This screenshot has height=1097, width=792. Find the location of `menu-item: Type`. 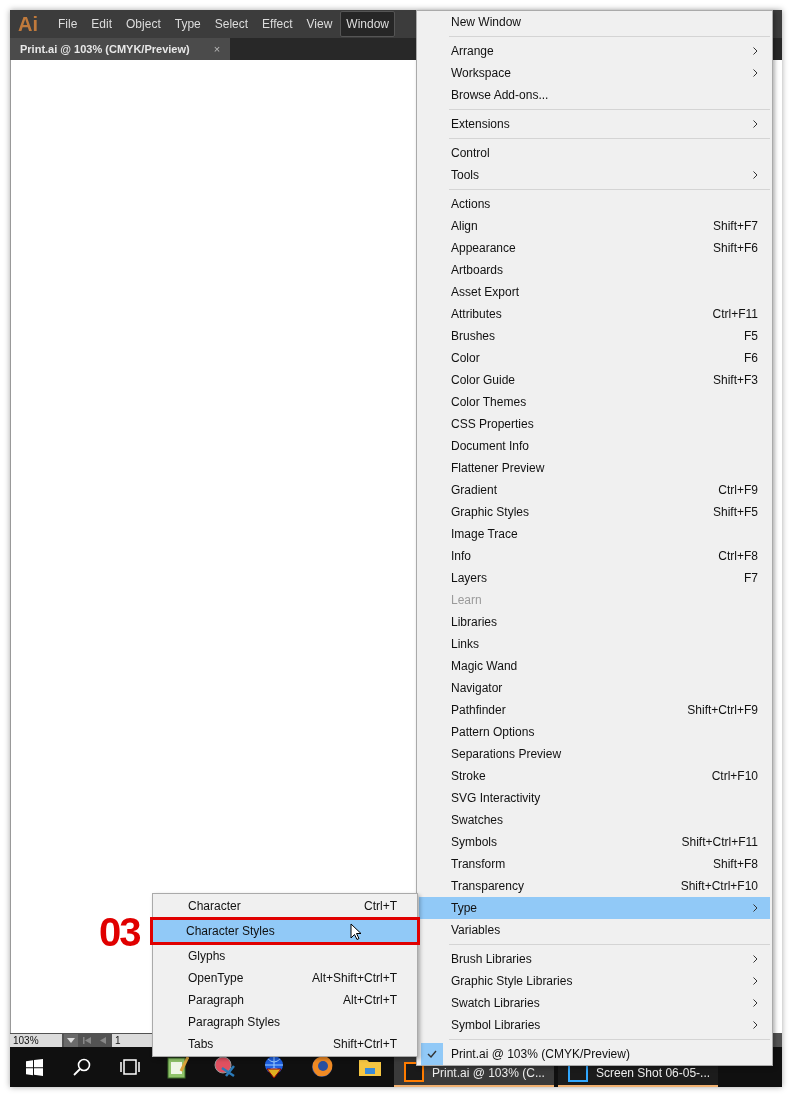

menu-item: Type is located at coordinates (594, 908).